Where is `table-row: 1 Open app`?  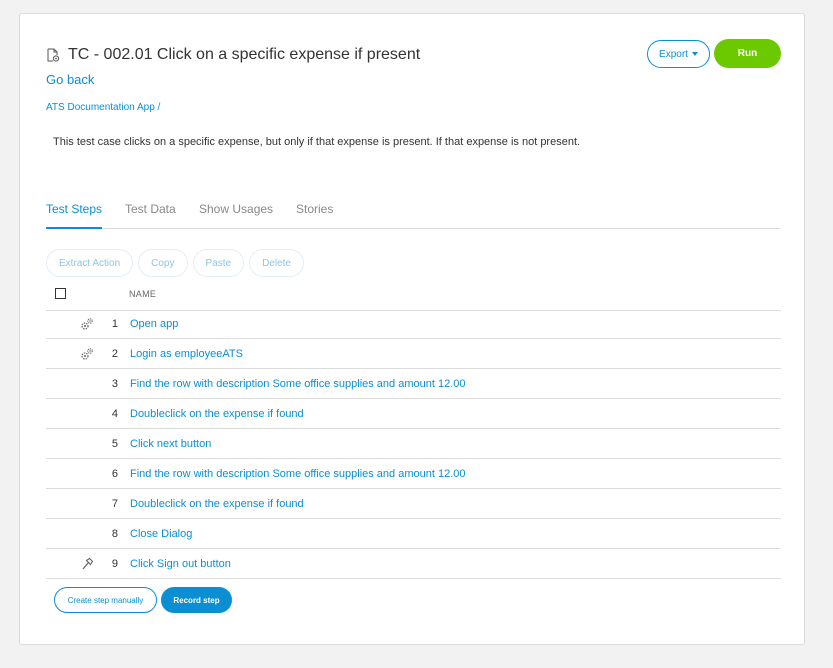 table-row: 1 Open app is located at coordinates (413, 324).